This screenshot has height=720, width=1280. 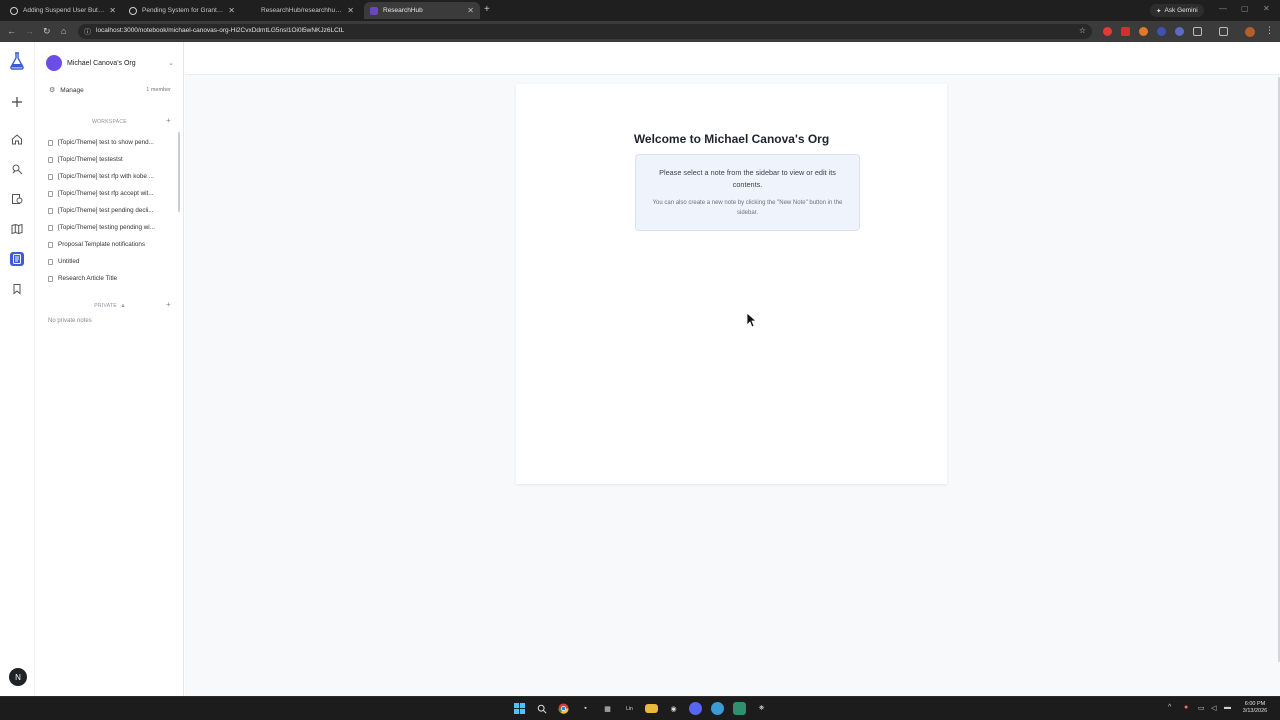 I want to click on lock-icon: 🔒︎, so click(x=123, y=306).